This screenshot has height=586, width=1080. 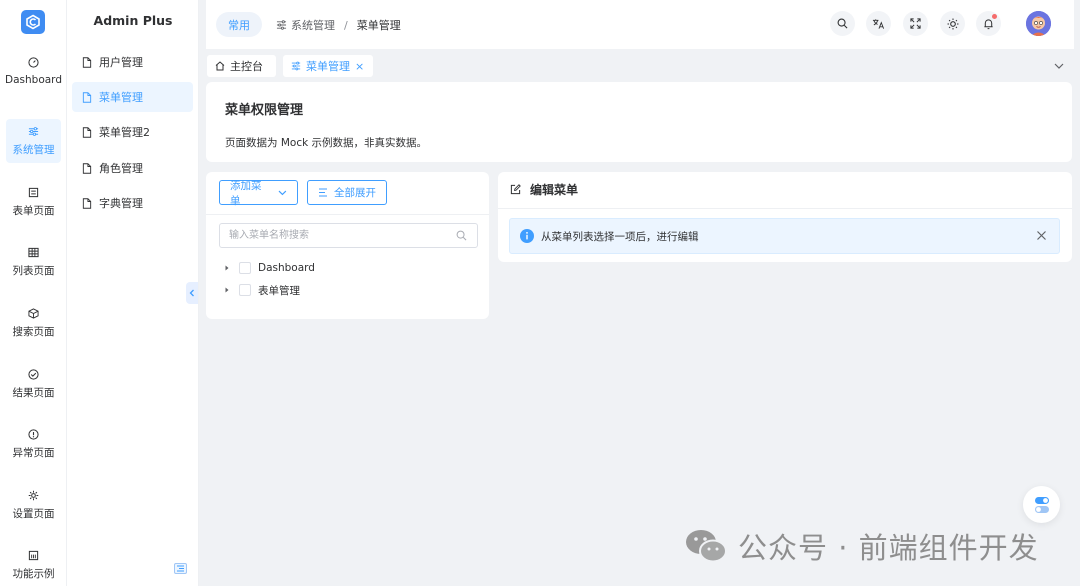 What do you see at coordinates (279, 290) in the screenshot?
I see `tree-node-label: 表单管理` at bounding box center [279, 290].